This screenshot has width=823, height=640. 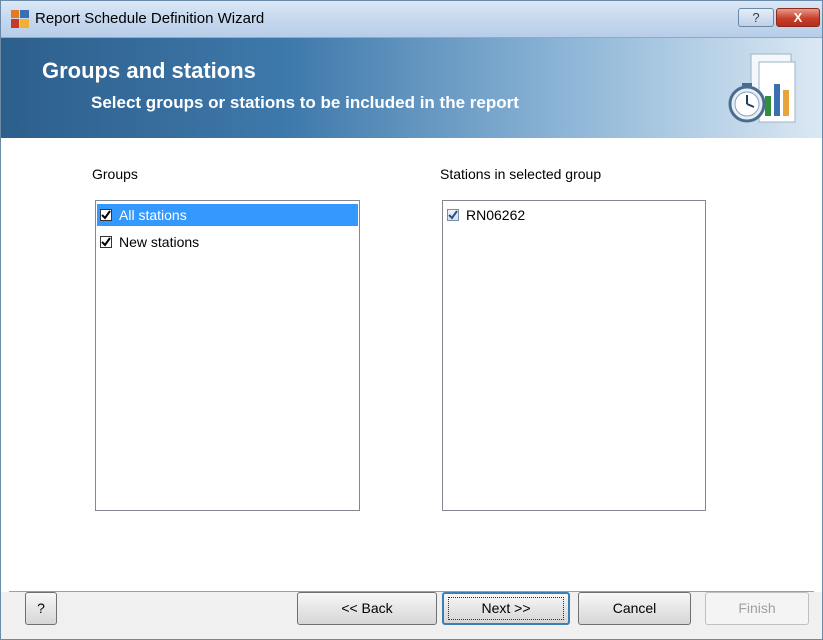 What do you see at coordinates (496, 215) in the screenshot?
I see `station-item-label: RN06262` at bounding box center [496, 215].